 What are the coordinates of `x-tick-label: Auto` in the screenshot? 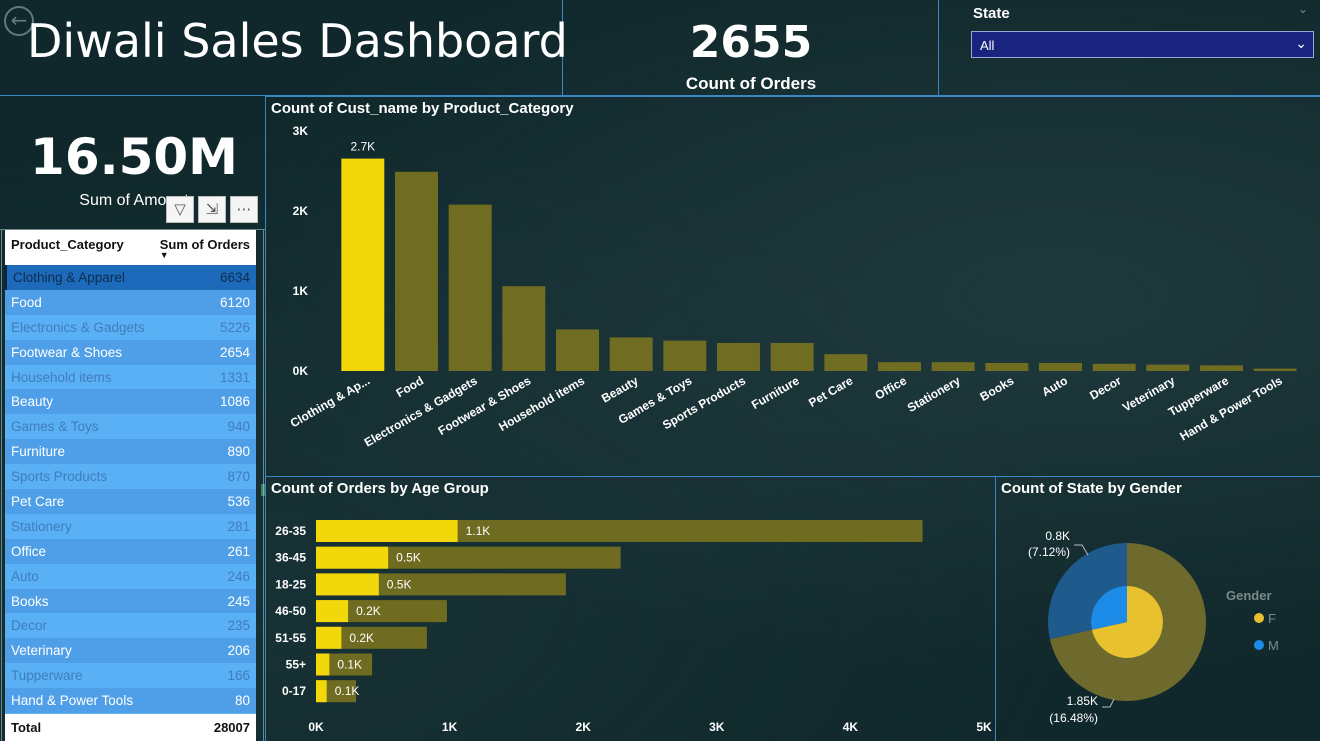 It's located at (1054, 386).